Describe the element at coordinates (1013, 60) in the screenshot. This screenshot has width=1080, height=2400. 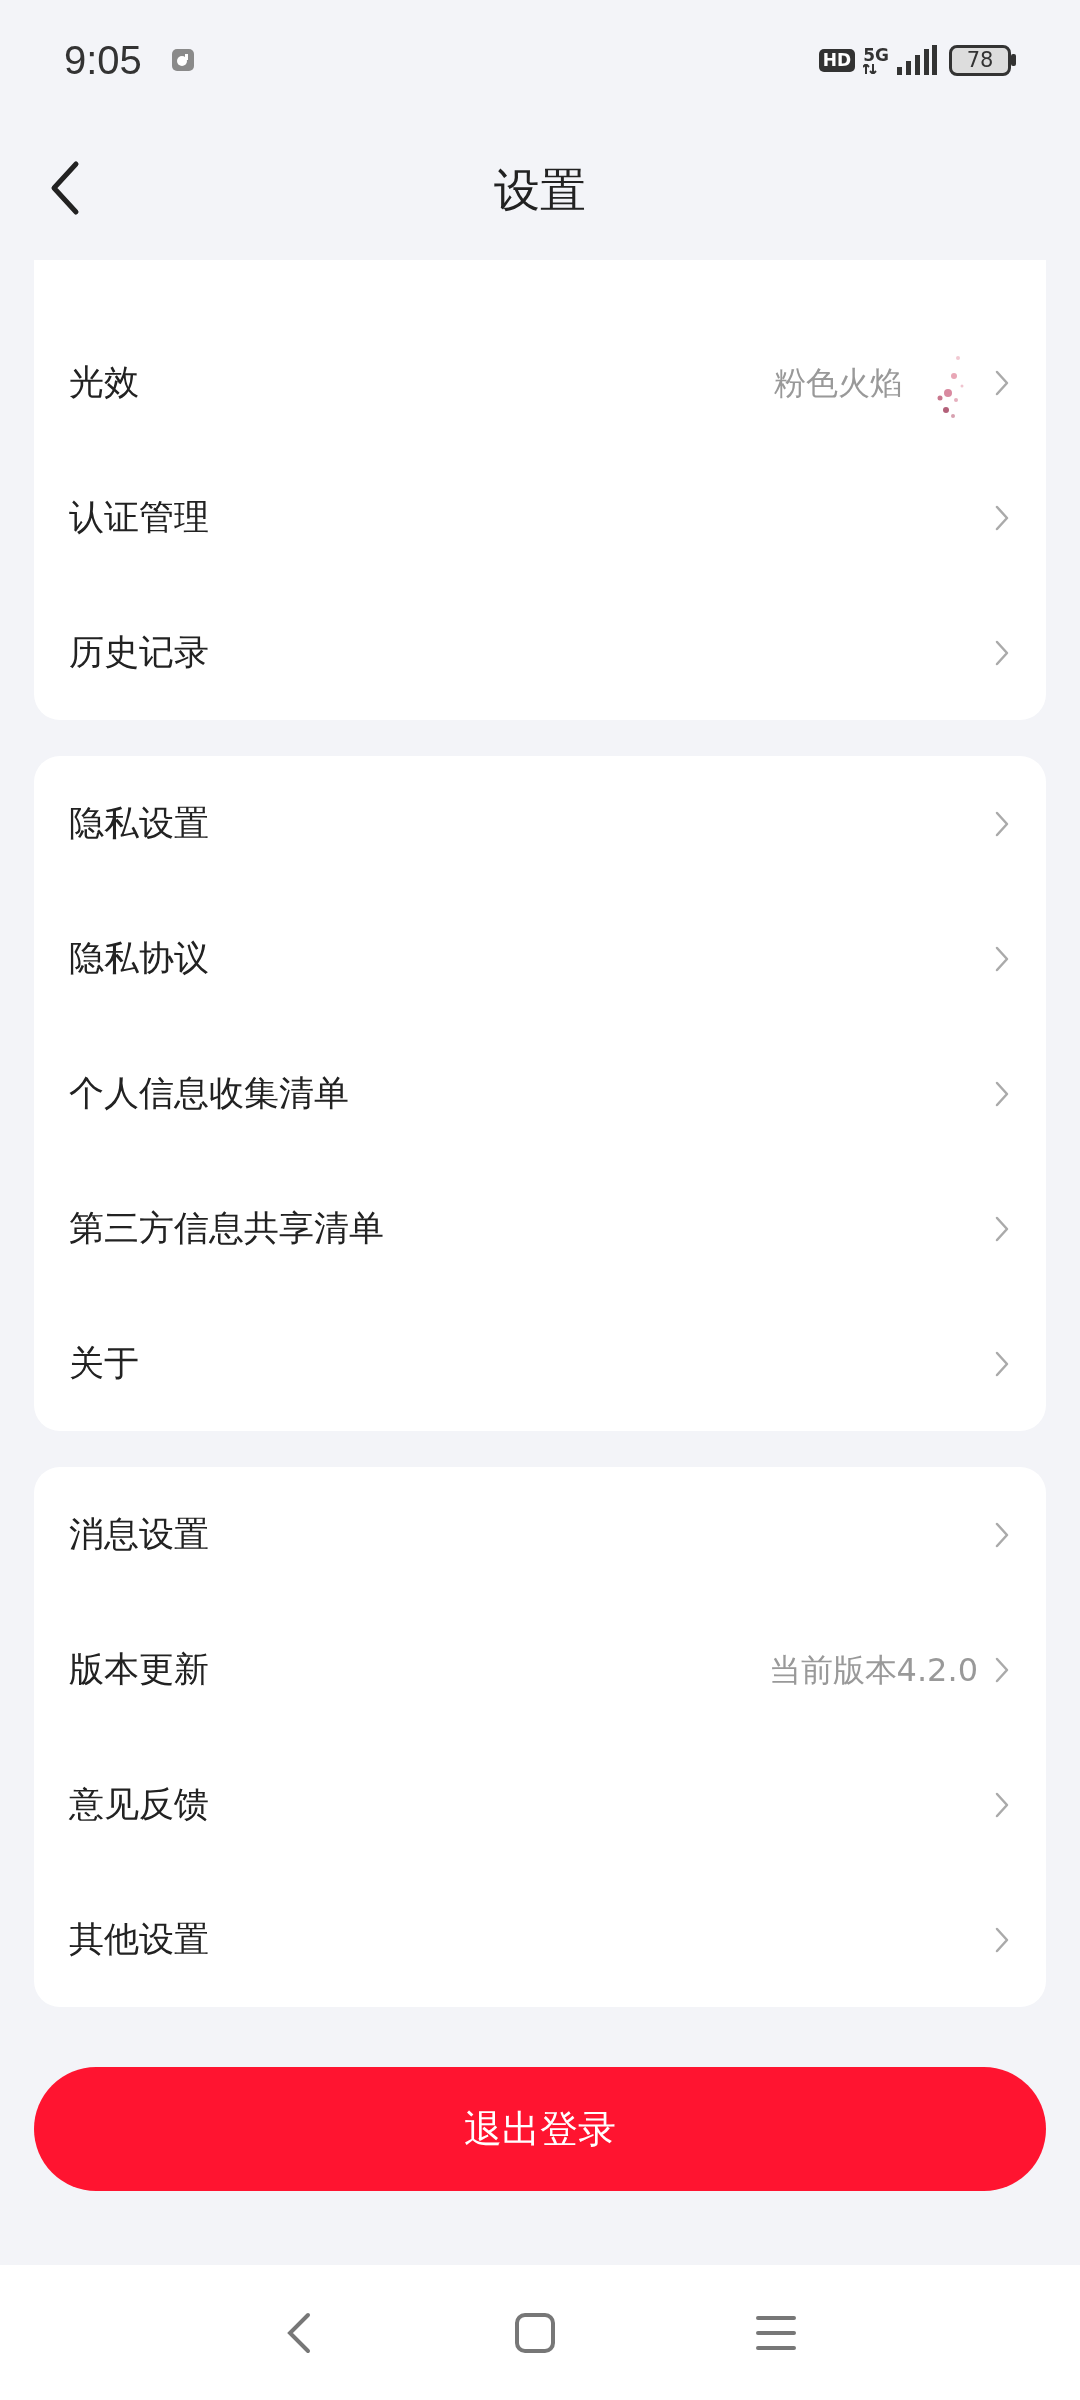
I see `battery-tip-icon` at that location.